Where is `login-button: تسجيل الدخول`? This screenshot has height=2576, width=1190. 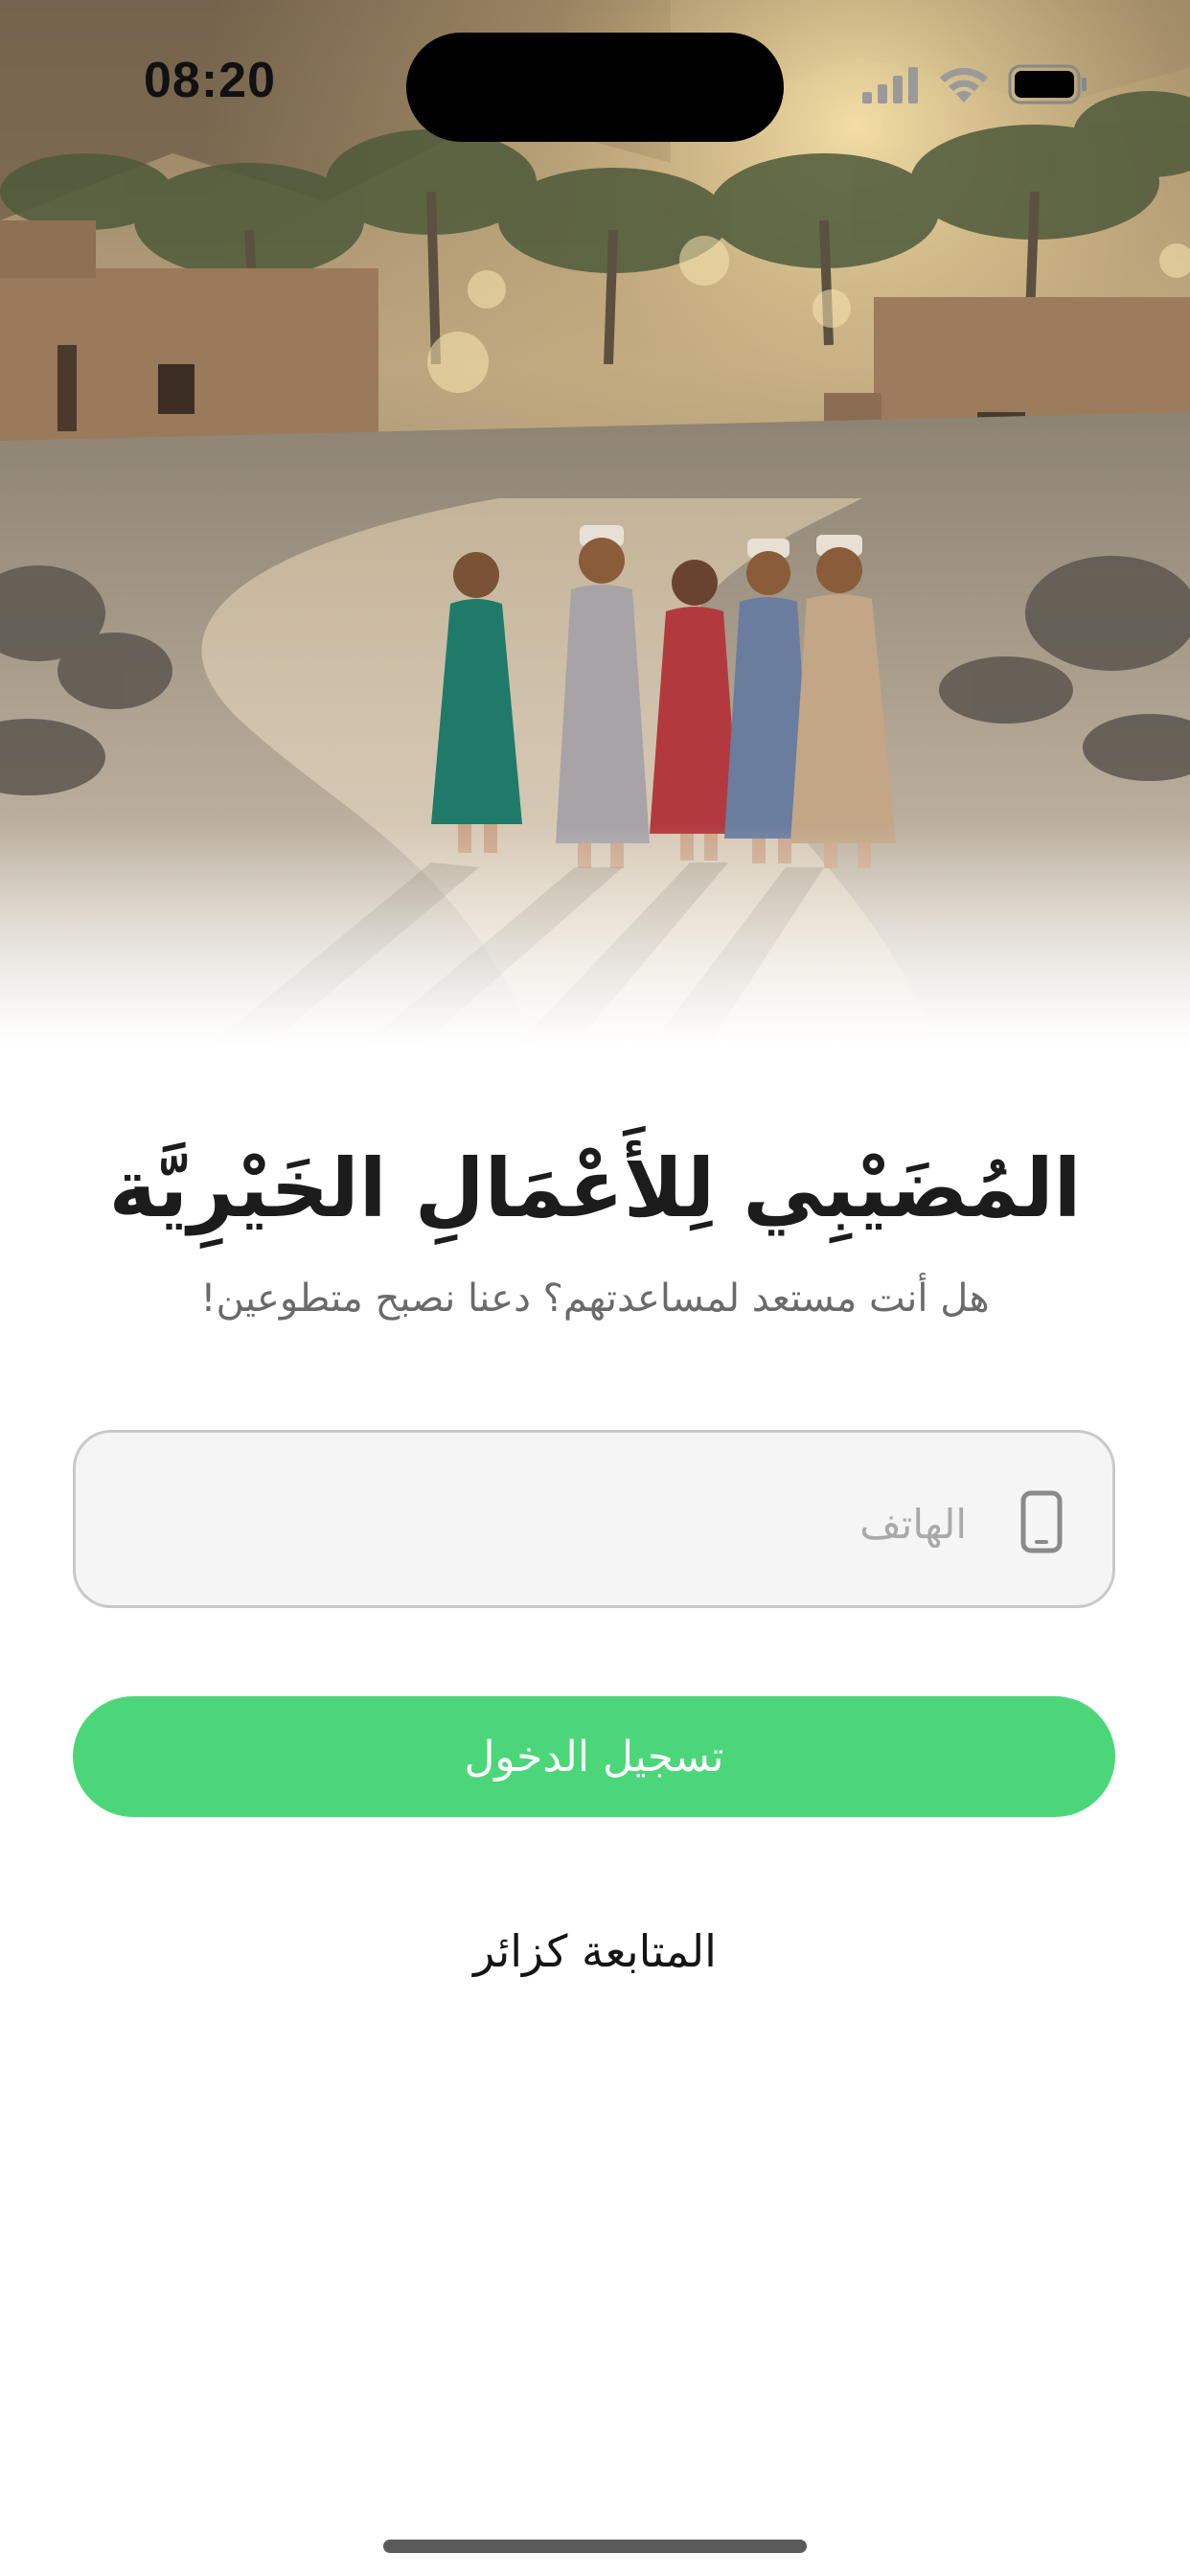 login-button: تسجيل الدخول is located at coordinates (594, 1756).